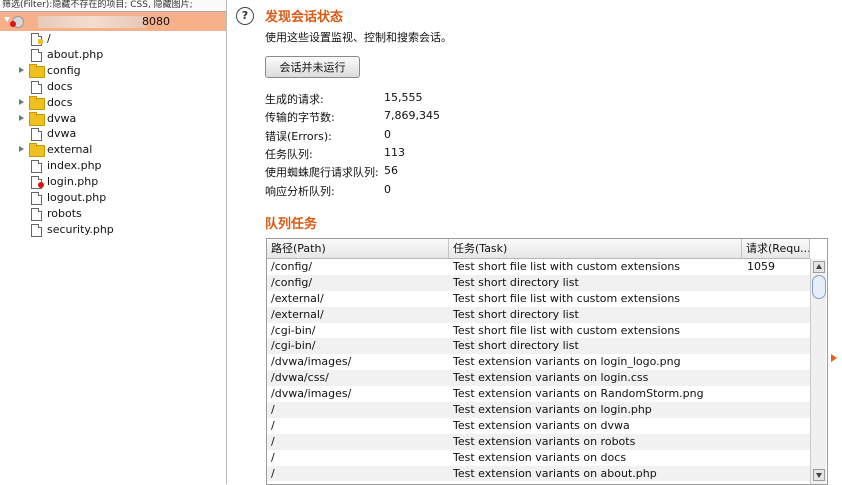  Describe the element at coordinates (818, 371) in the screenshot. I see `vertical-scrollbar` at that location.